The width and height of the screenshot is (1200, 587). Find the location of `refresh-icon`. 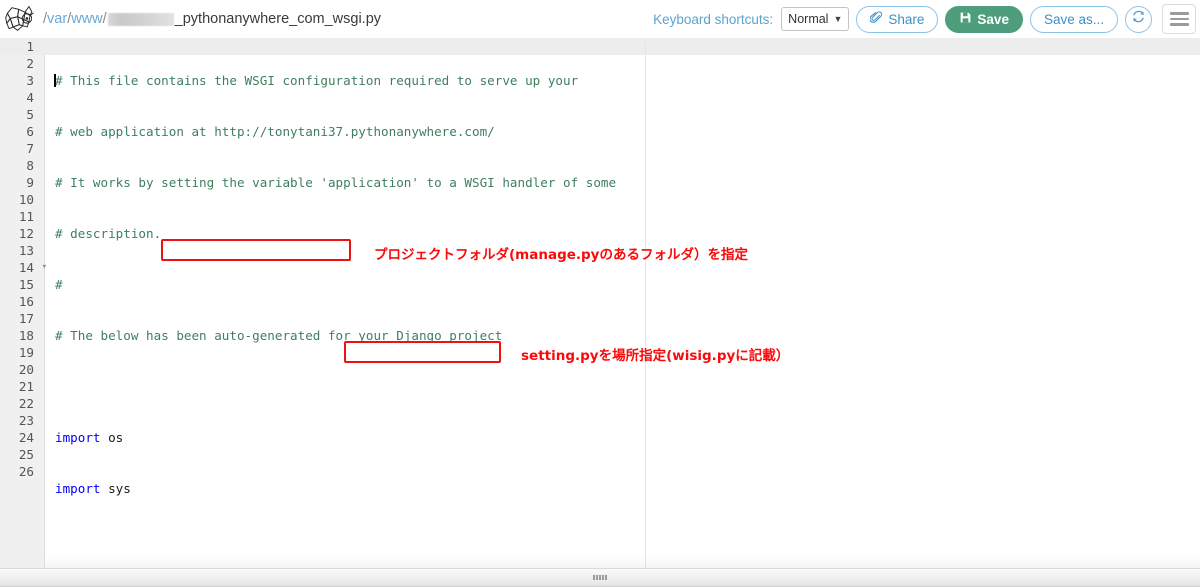

refresh-icon is located at coordinates (1138, 19).